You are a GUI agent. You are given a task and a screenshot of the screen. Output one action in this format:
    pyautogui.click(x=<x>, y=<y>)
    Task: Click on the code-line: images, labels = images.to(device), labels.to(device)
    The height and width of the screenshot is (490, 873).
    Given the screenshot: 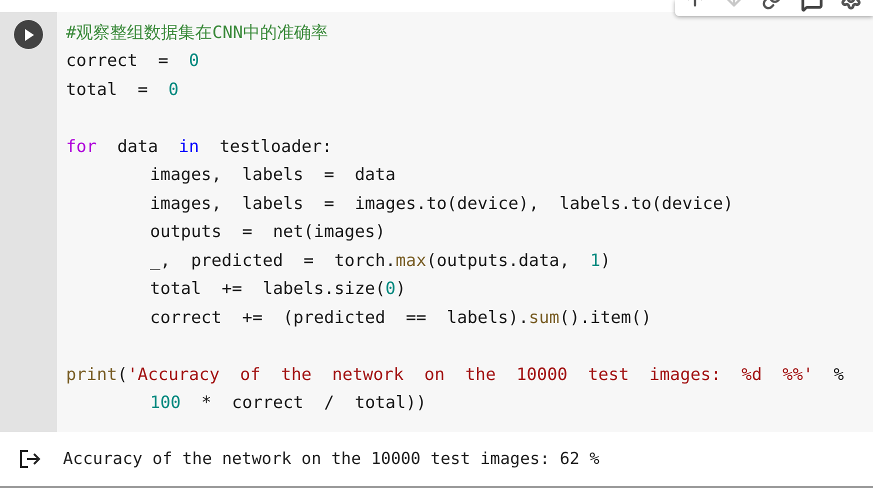 What is the action you would take?
    pyautogui.click(x=442, y=204)
    